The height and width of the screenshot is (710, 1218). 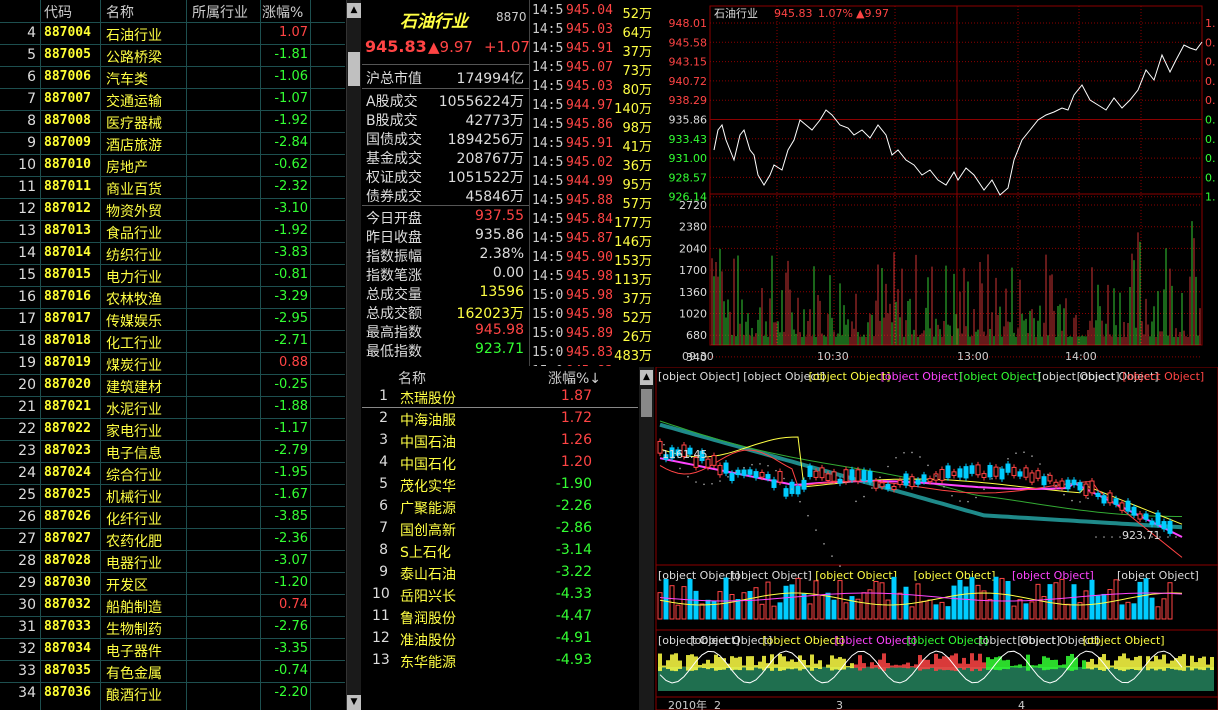 What do you see at coordinates (354, 702) in the screenshot?
I see `scroll-down-icon: ▼` at bounding box center [354, 702].